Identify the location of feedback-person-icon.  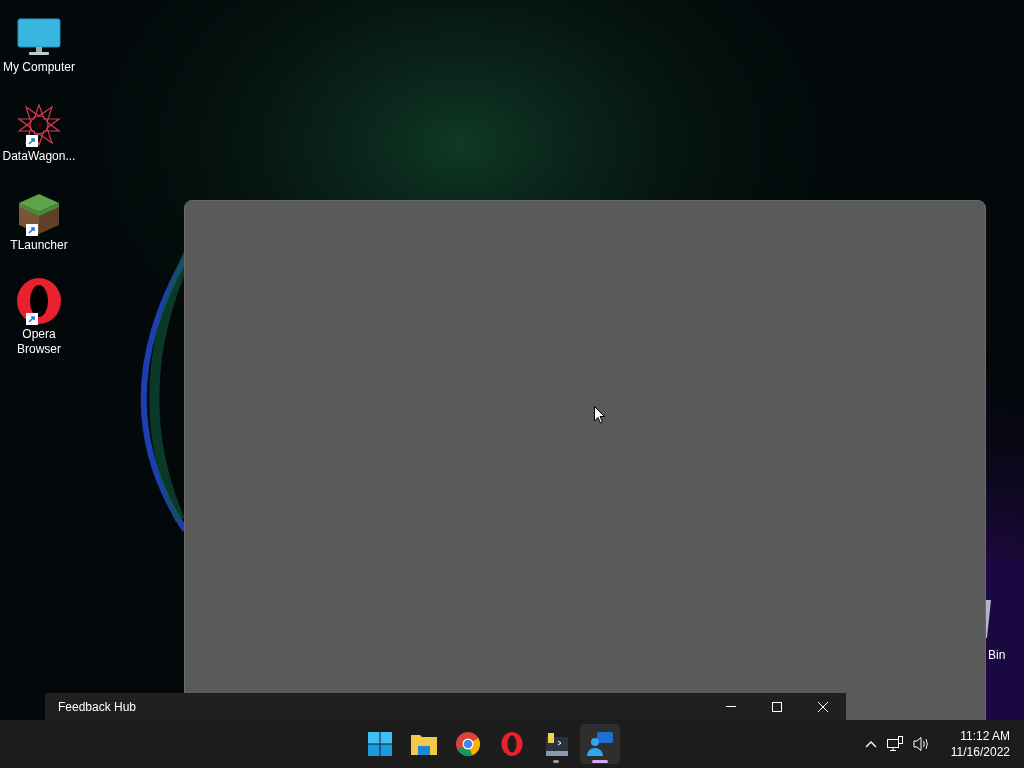
(599, 744).